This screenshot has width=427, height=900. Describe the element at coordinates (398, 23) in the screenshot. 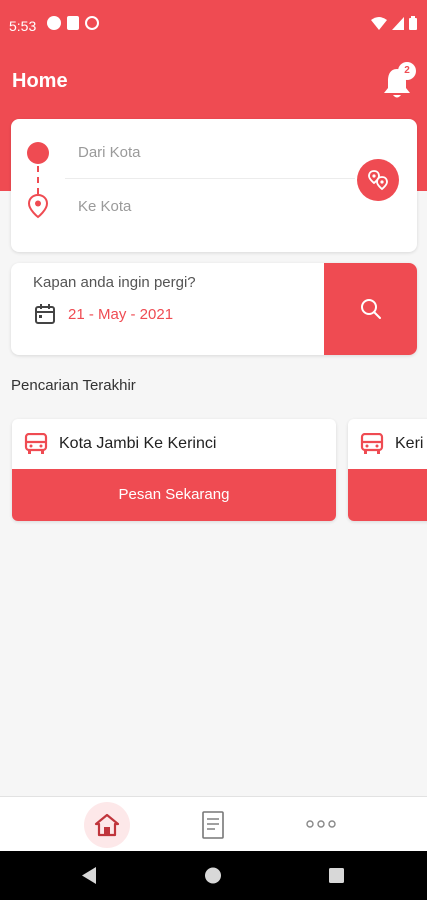

I see `signal-icon` at that location.